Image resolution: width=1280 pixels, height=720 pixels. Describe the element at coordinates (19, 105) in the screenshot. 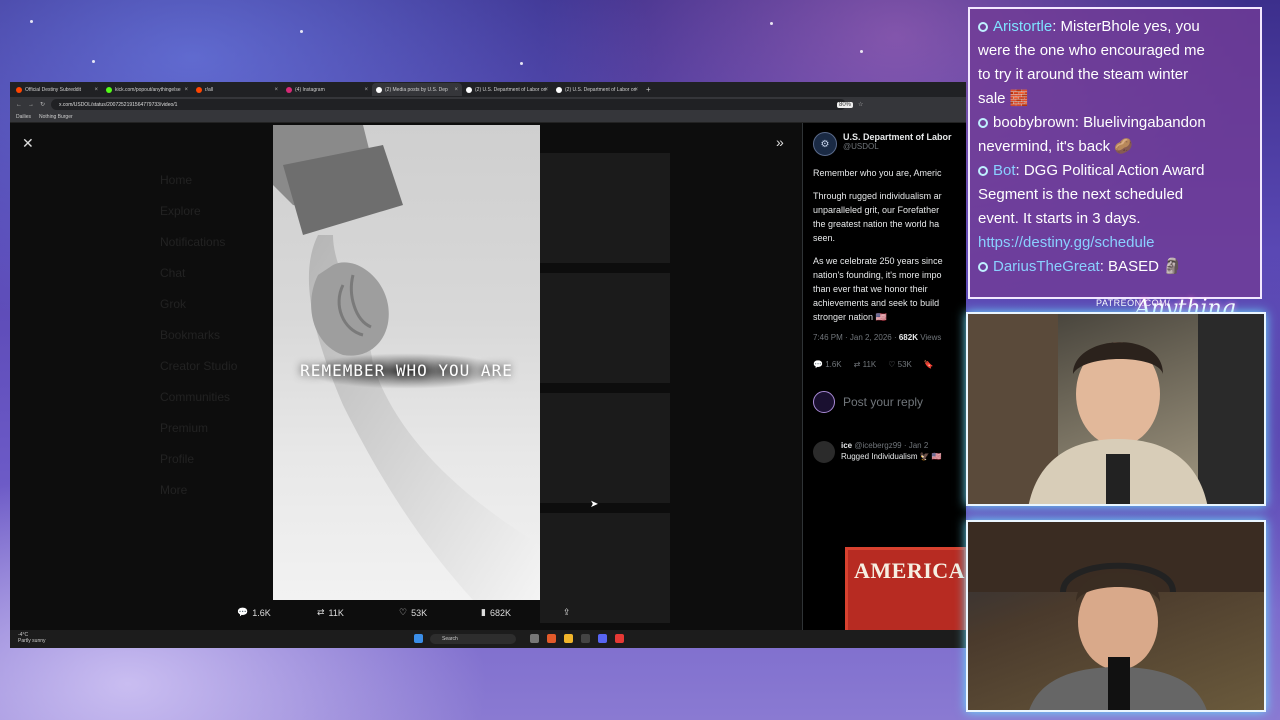

I see `back-icon: ←` at that location.